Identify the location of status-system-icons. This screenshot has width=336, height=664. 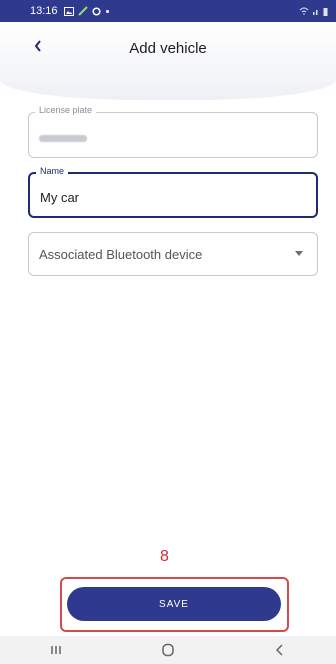
(313, 11).